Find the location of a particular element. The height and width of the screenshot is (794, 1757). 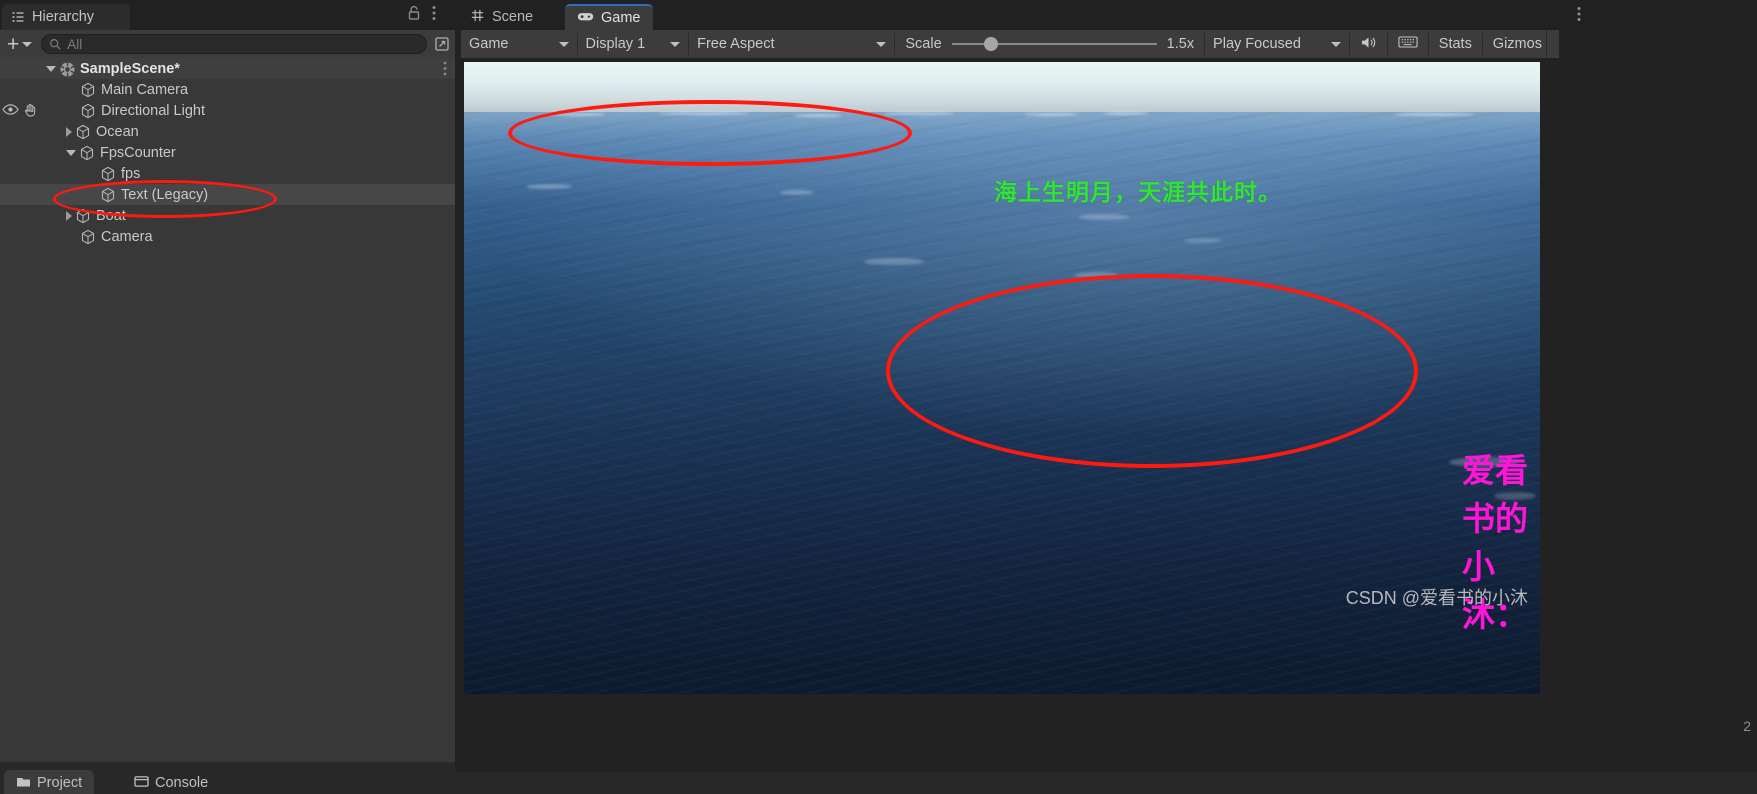

tab-project: Project is located at coordinates (49, 782).